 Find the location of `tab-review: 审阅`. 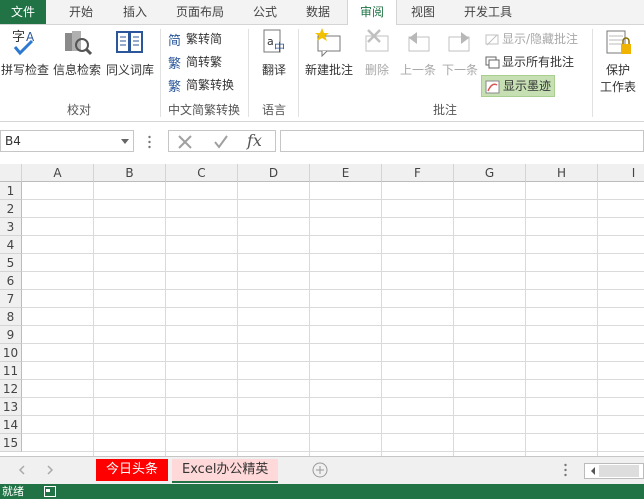

tab-review: 审阅 is located at coordinates (372, 12).